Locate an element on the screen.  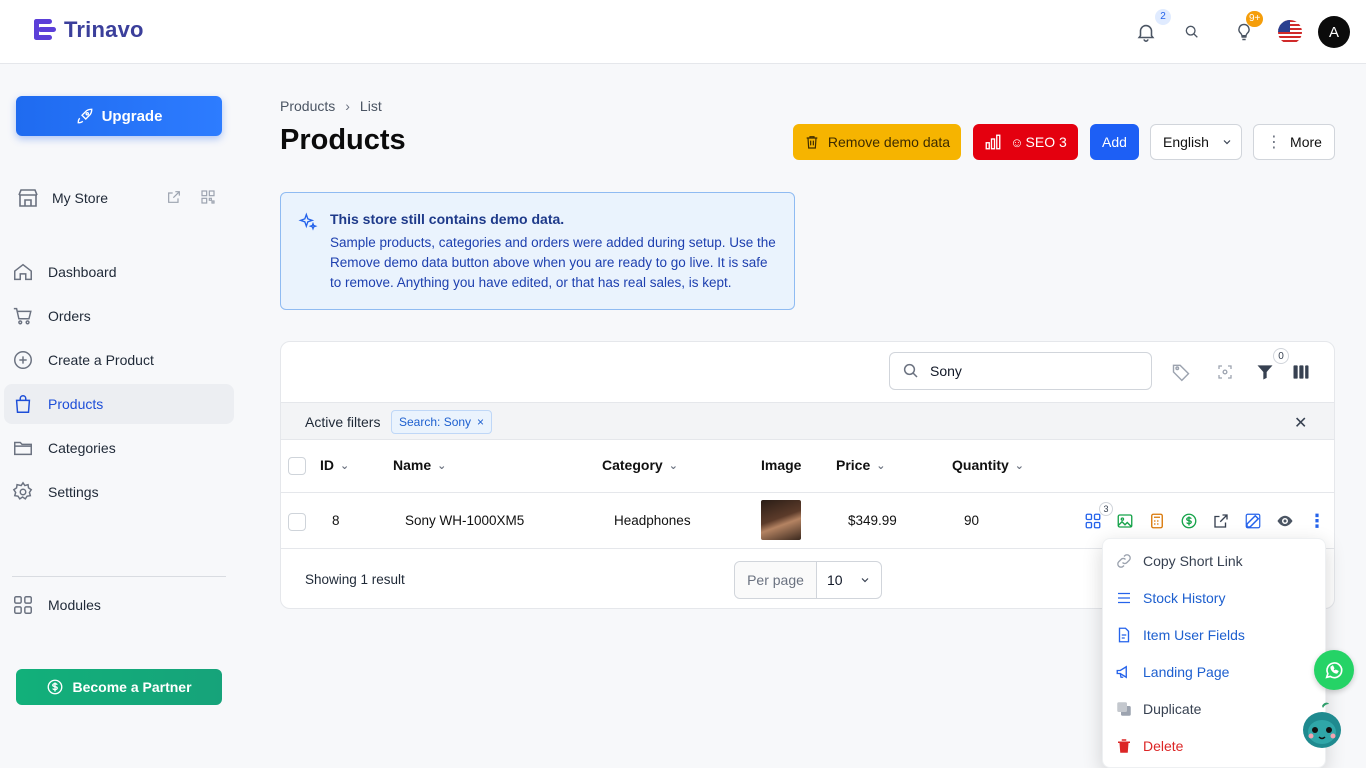
add-product-button: Add is located at coordinates (1114, 142).